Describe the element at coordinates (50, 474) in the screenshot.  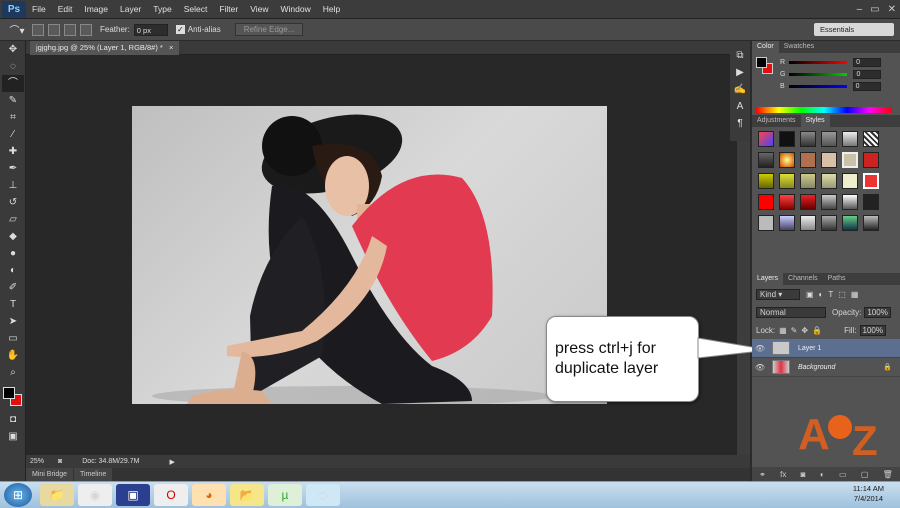
I see `tab-mini-bridge: Mini Bridge` at that location.